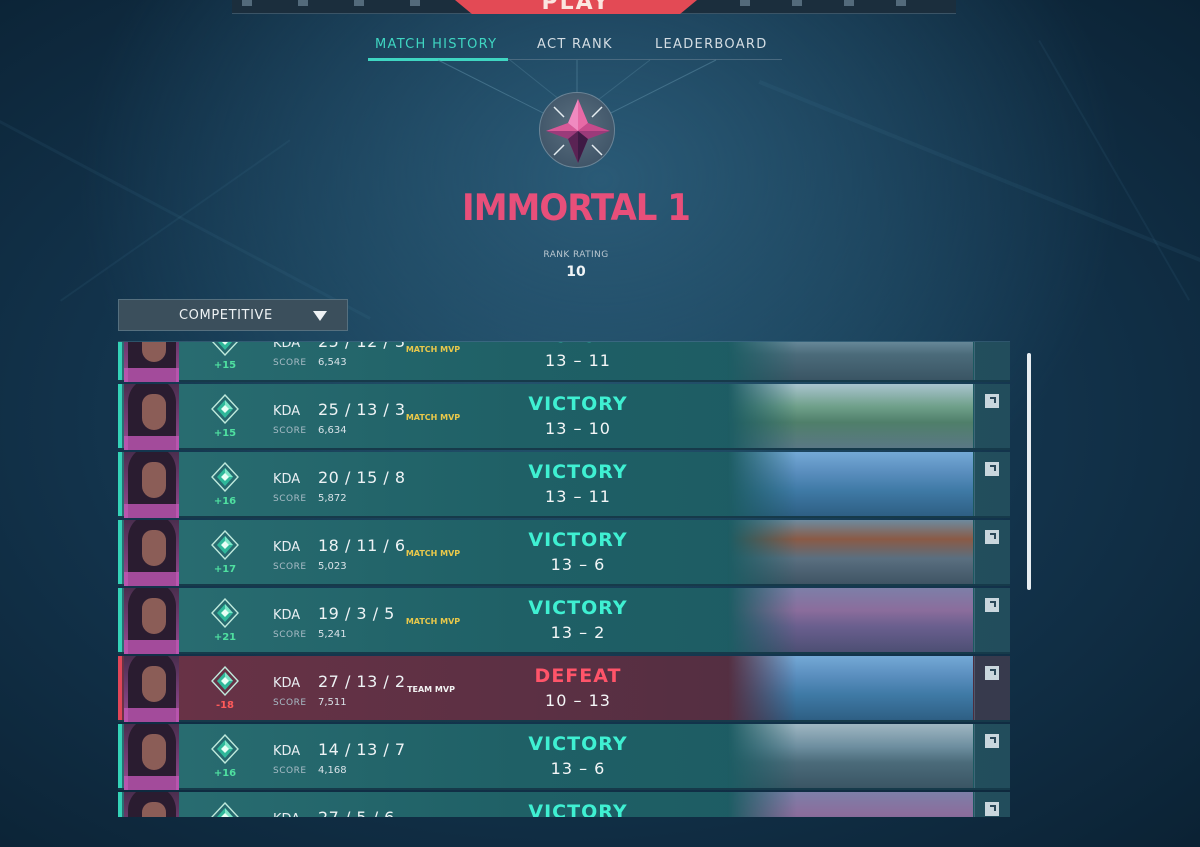  Describe the element at coordinates (332, 498) in the screenshot. I see `combat-score: 5,872` at that location.